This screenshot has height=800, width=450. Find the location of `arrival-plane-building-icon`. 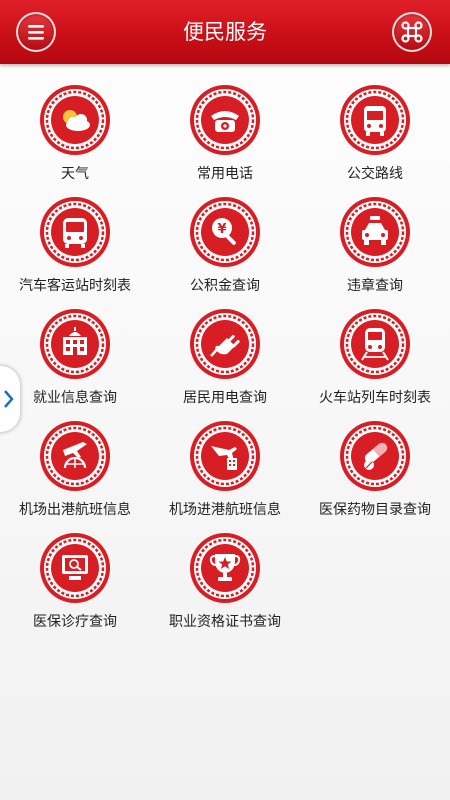

arrival-plane-building-icon is located at coordinates (225, 456).